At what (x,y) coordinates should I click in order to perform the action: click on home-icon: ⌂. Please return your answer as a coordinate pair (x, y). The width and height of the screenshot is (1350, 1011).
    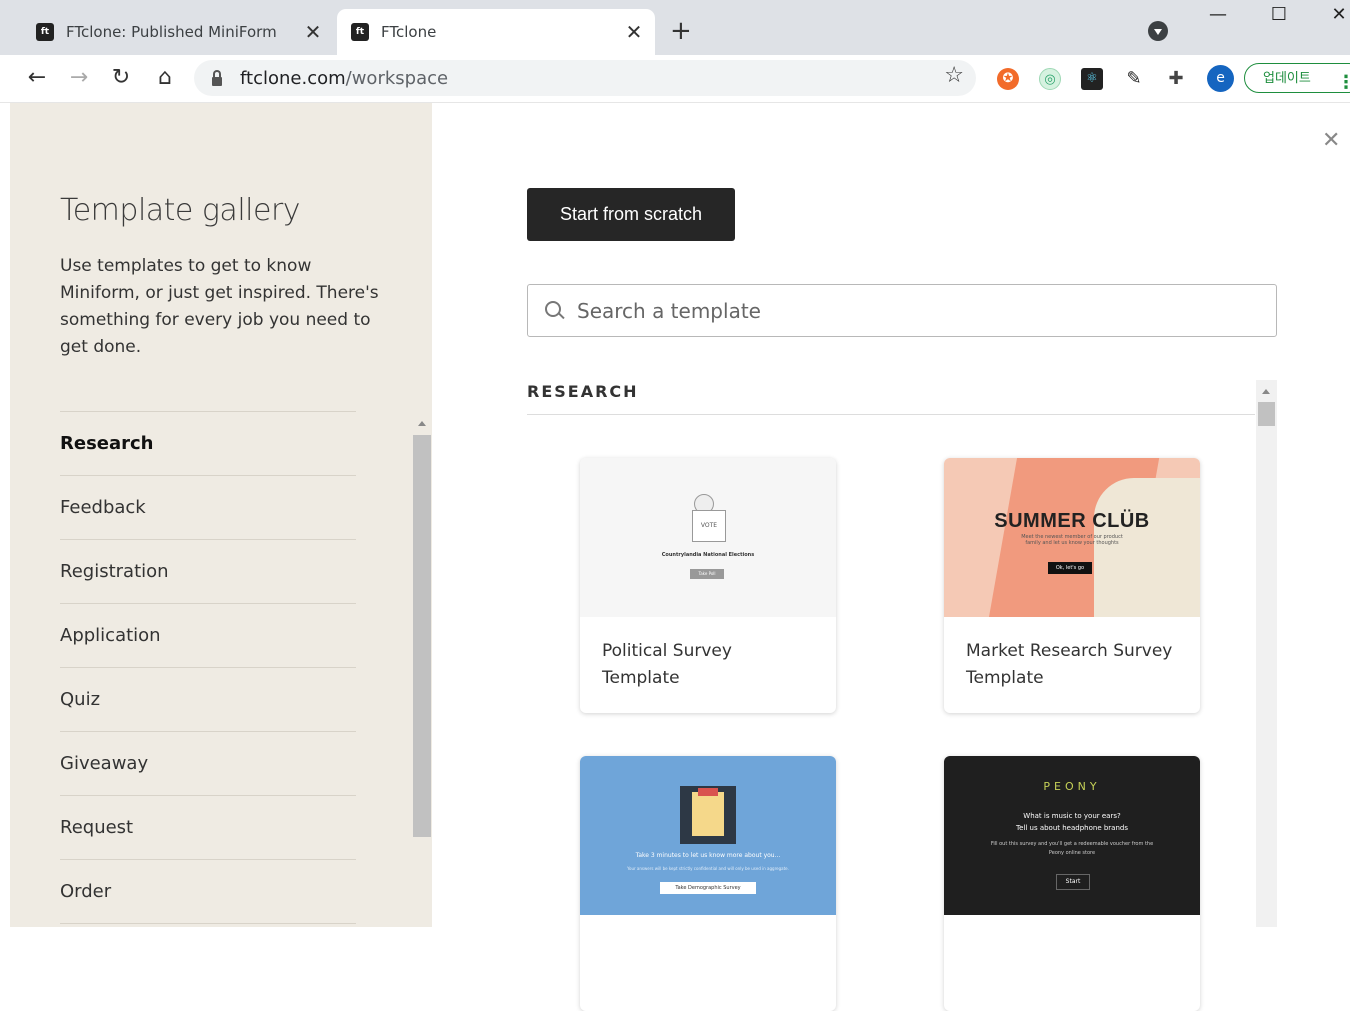
    Looking at the image, I should click on (165, 78).